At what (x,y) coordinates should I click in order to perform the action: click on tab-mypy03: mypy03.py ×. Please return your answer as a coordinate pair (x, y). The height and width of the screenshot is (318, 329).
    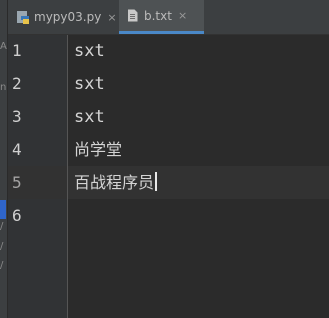
    Looking at the image, I should click on (67, 17).